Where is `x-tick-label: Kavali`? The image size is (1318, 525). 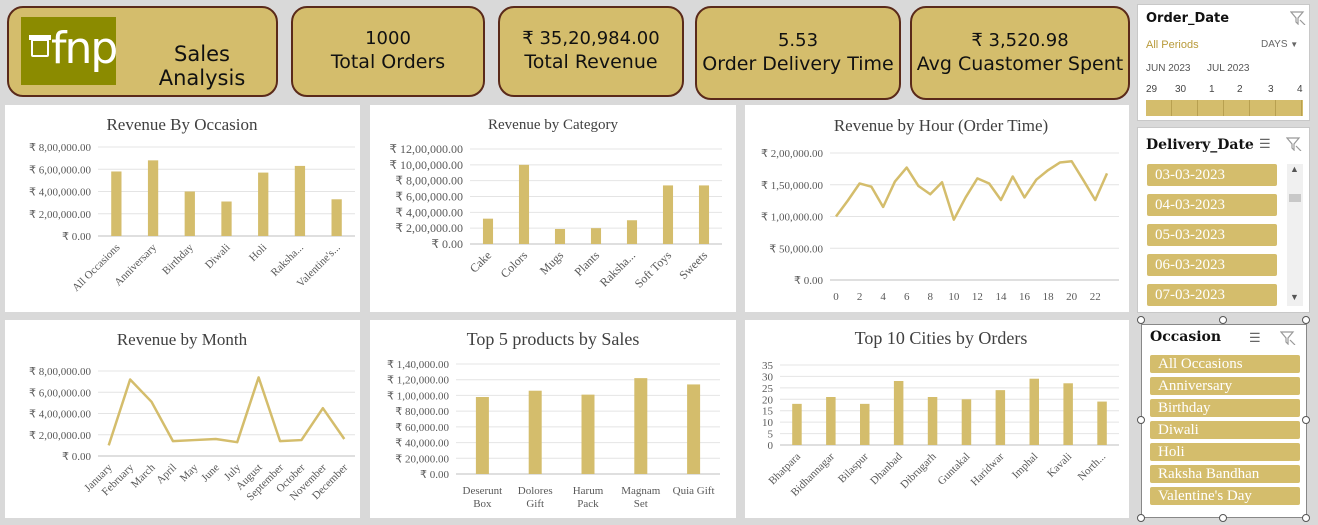 x-tick-label: Kavali is located at coordinates (1059, 465).